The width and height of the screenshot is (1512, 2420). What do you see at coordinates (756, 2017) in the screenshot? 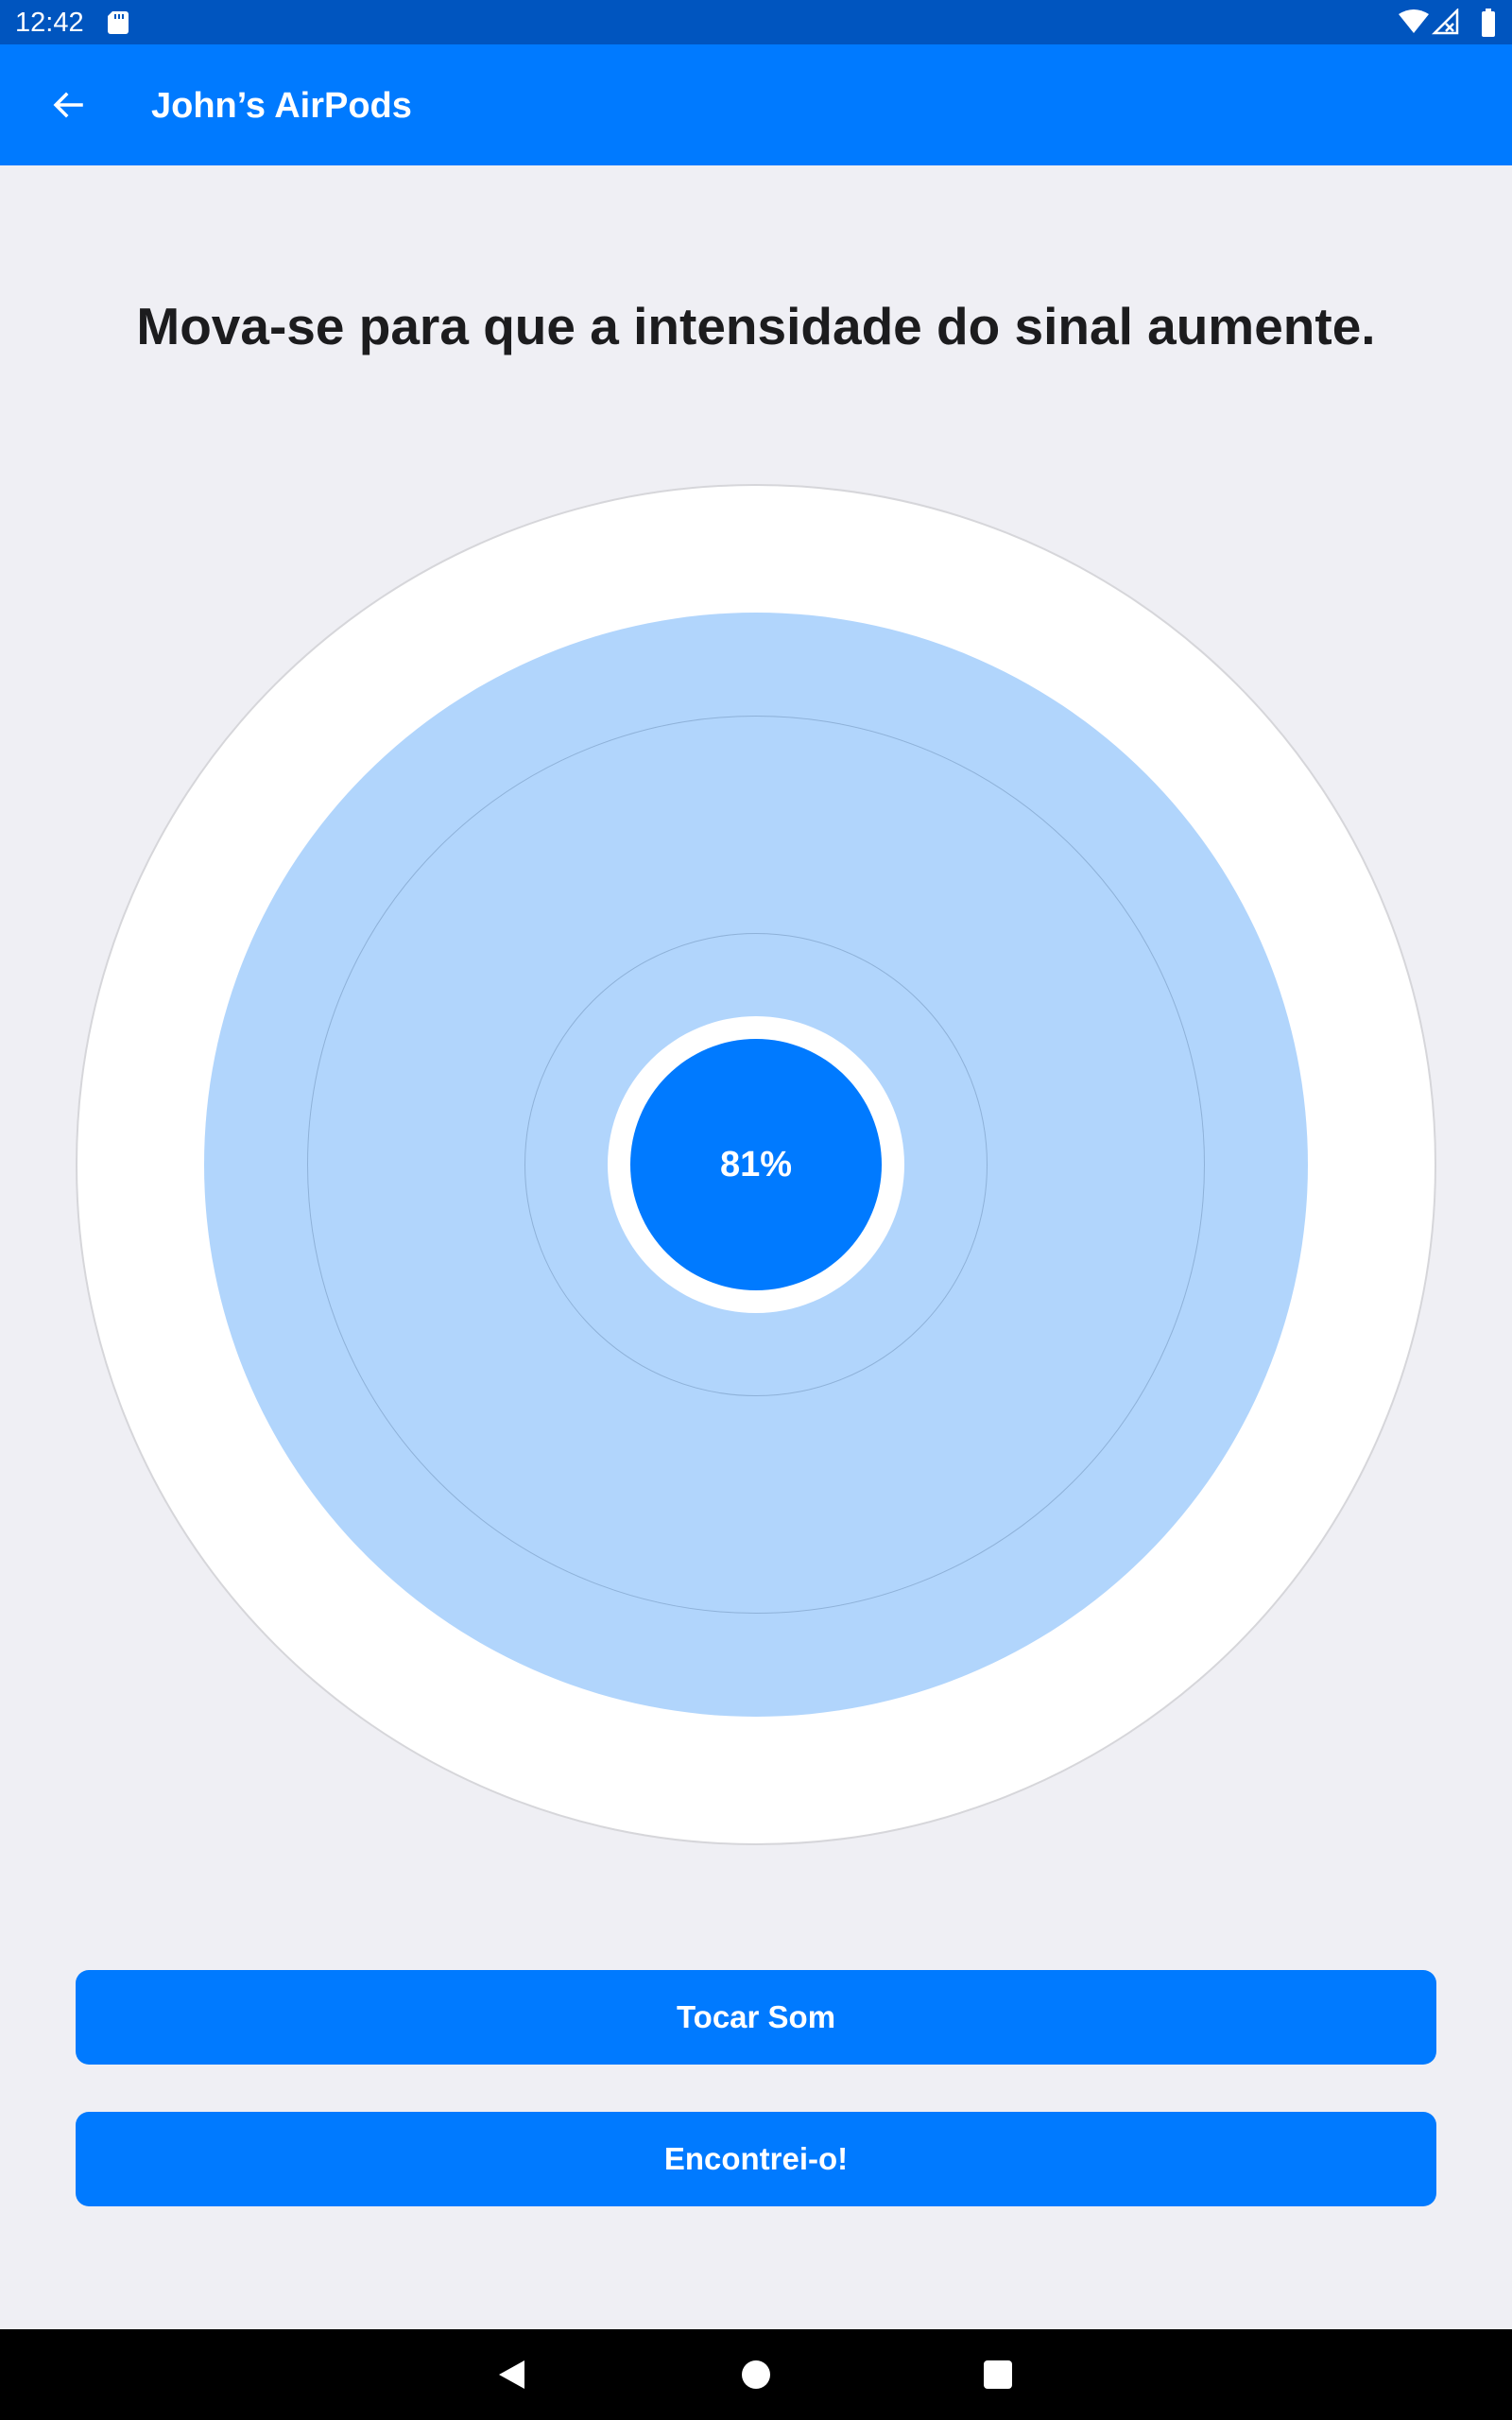
I see `play-sound-button: Tocar Som` at bounding box center [756, 2017].